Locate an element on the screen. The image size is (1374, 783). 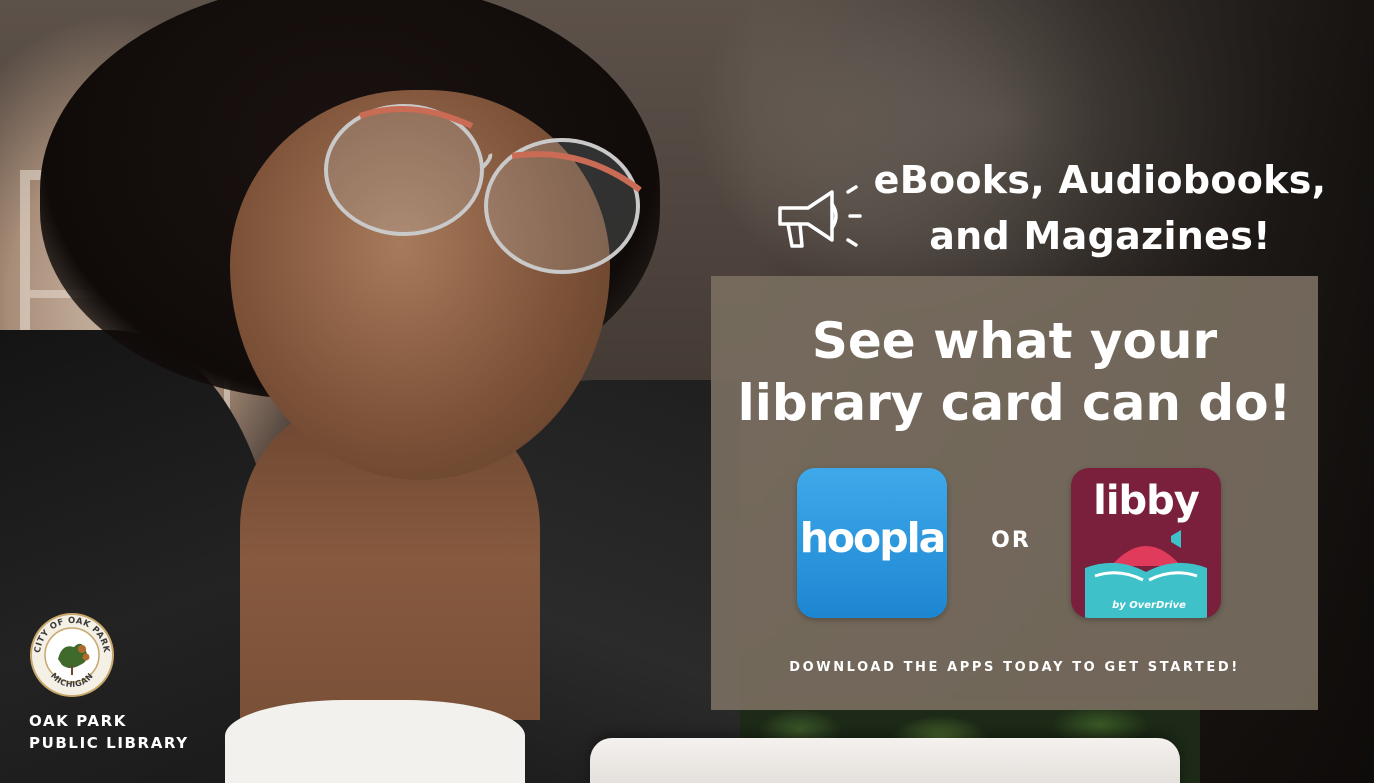
tablet-device is located at coordinates (885, 760).